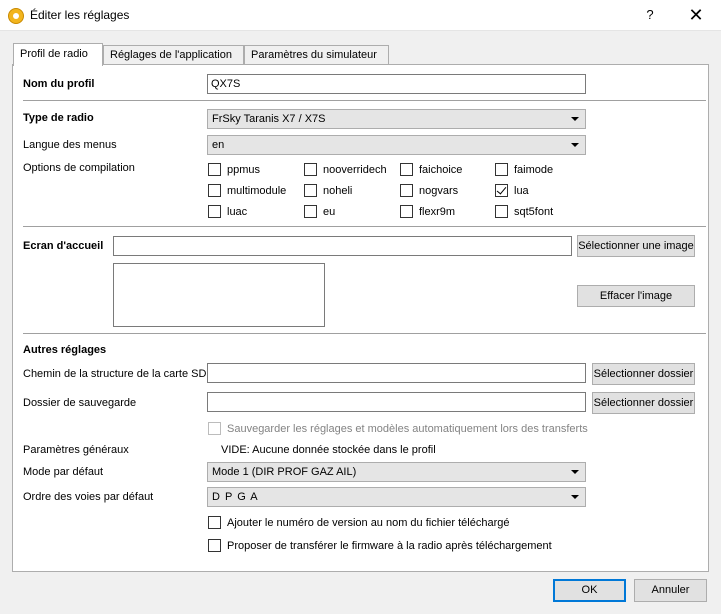 The image size is (721, 614). I want to click on option-label: faichoice, so click(441, 170).